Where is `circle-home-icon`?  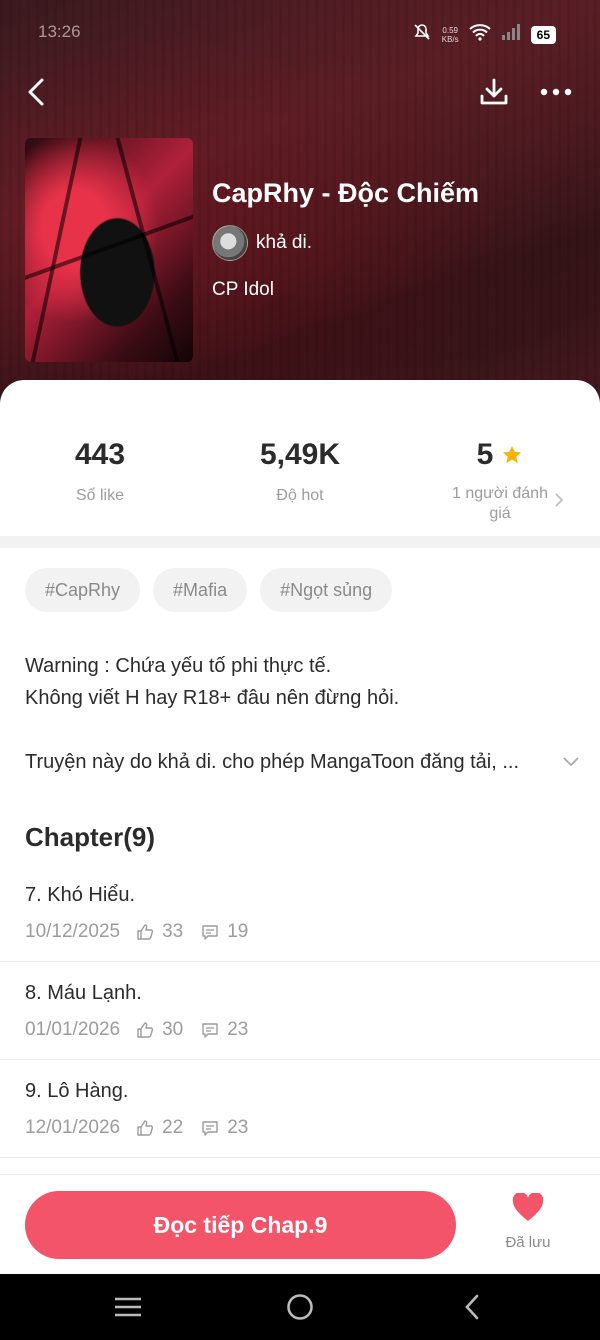 circle-home-icon is located at coordinates (300, 1307).